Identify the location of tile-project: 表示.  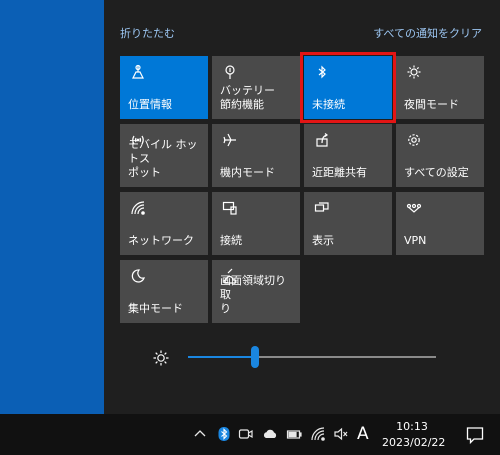
(348, 223).